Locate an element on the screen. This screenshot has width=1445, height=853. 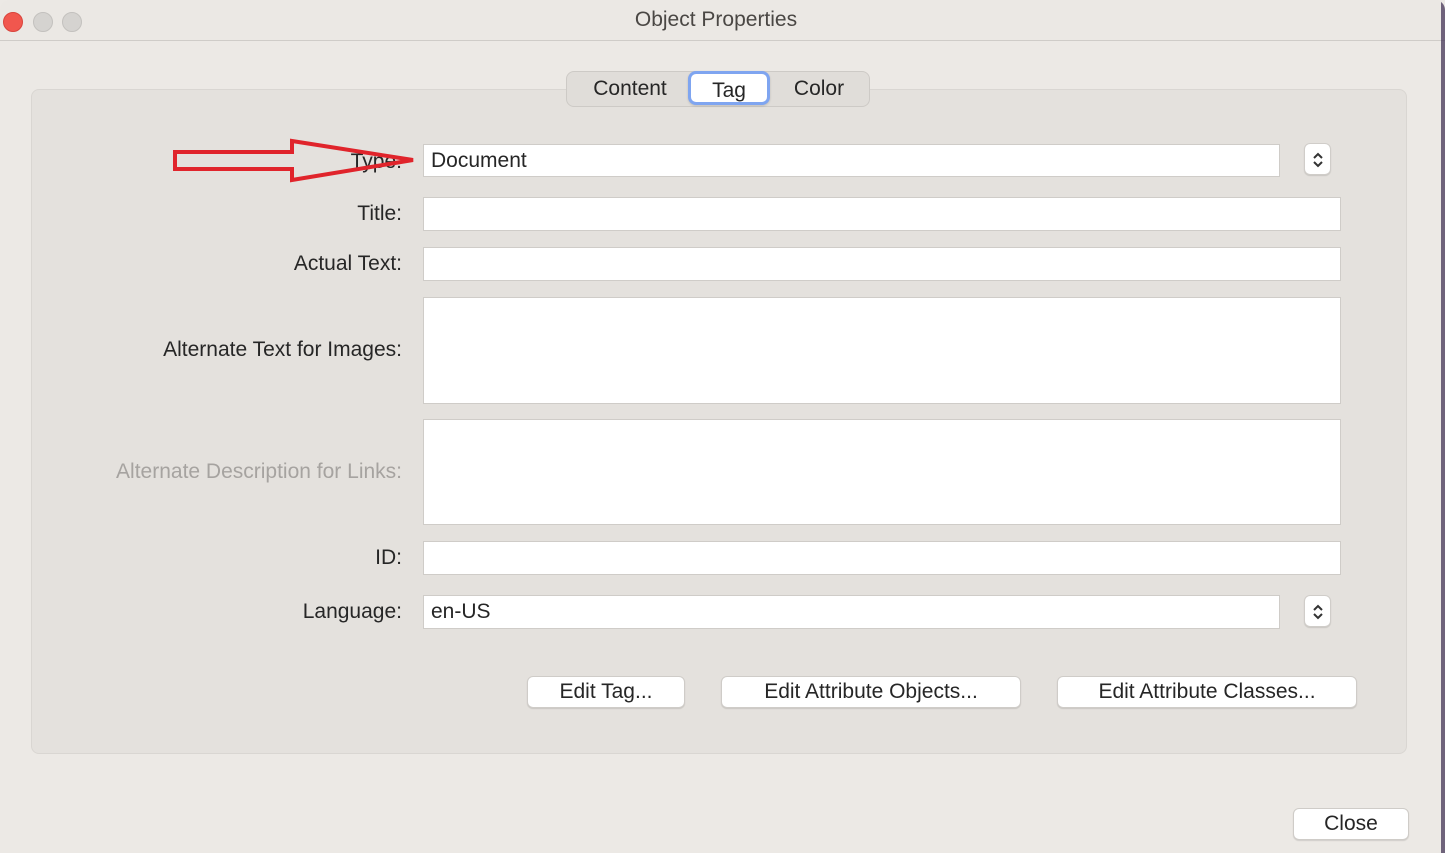
language-stepper is located at coordinates (1317, 611).